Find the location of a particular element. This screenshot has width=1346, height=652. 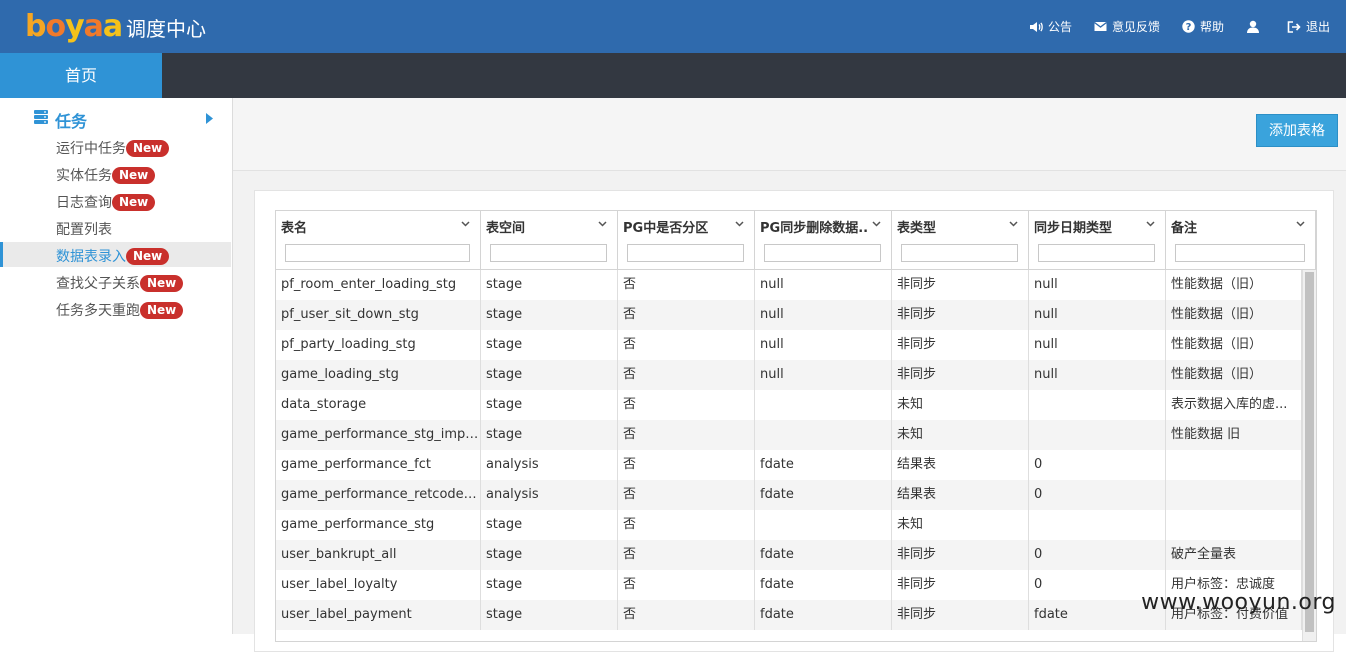

sidebar-item-2: 实体任务 New is located at coordinates (115, 173).